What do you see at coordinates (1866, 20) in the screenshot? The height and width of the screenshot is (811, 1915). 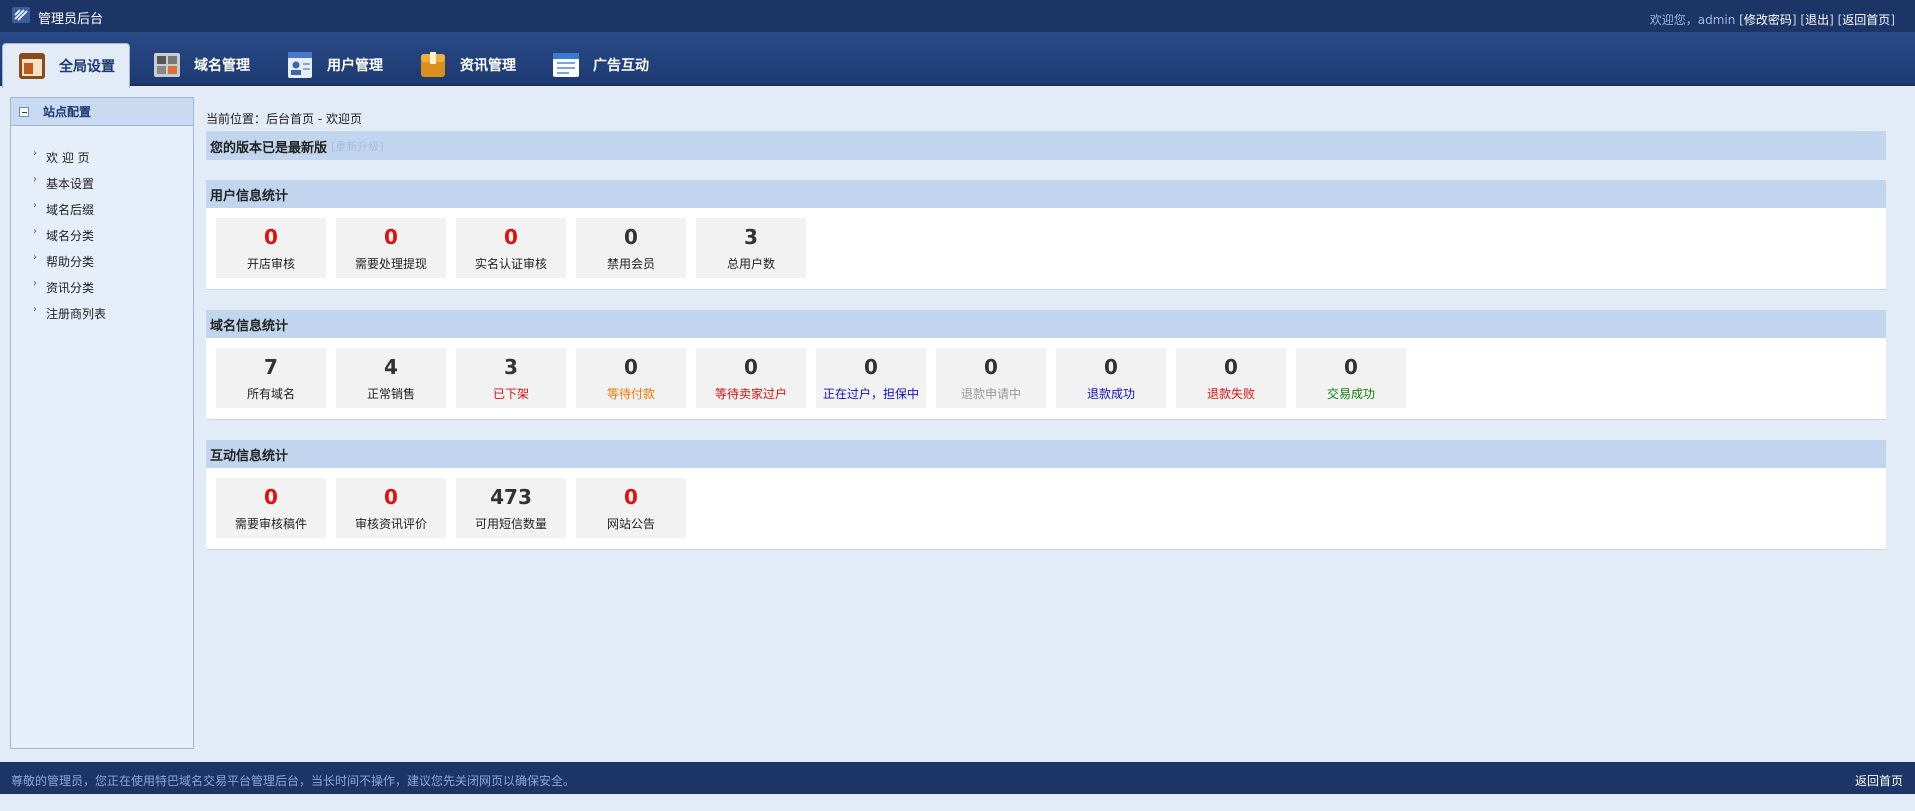 I see `home-link: 返回首页` at bounding box center [1866, 20].